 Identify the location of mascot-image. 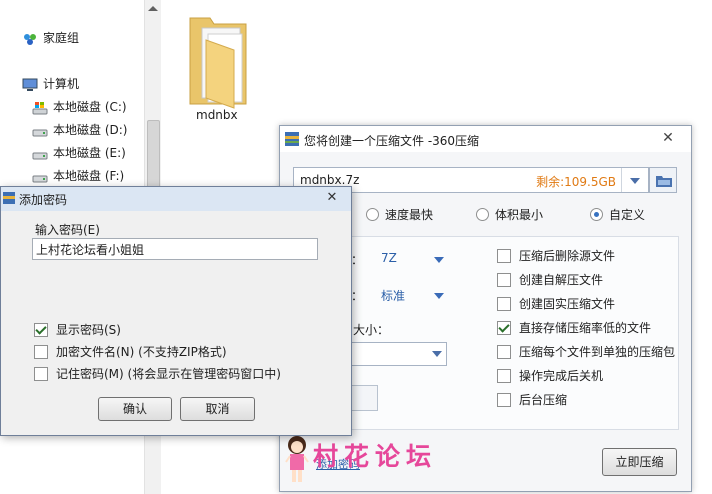
(297, 461).